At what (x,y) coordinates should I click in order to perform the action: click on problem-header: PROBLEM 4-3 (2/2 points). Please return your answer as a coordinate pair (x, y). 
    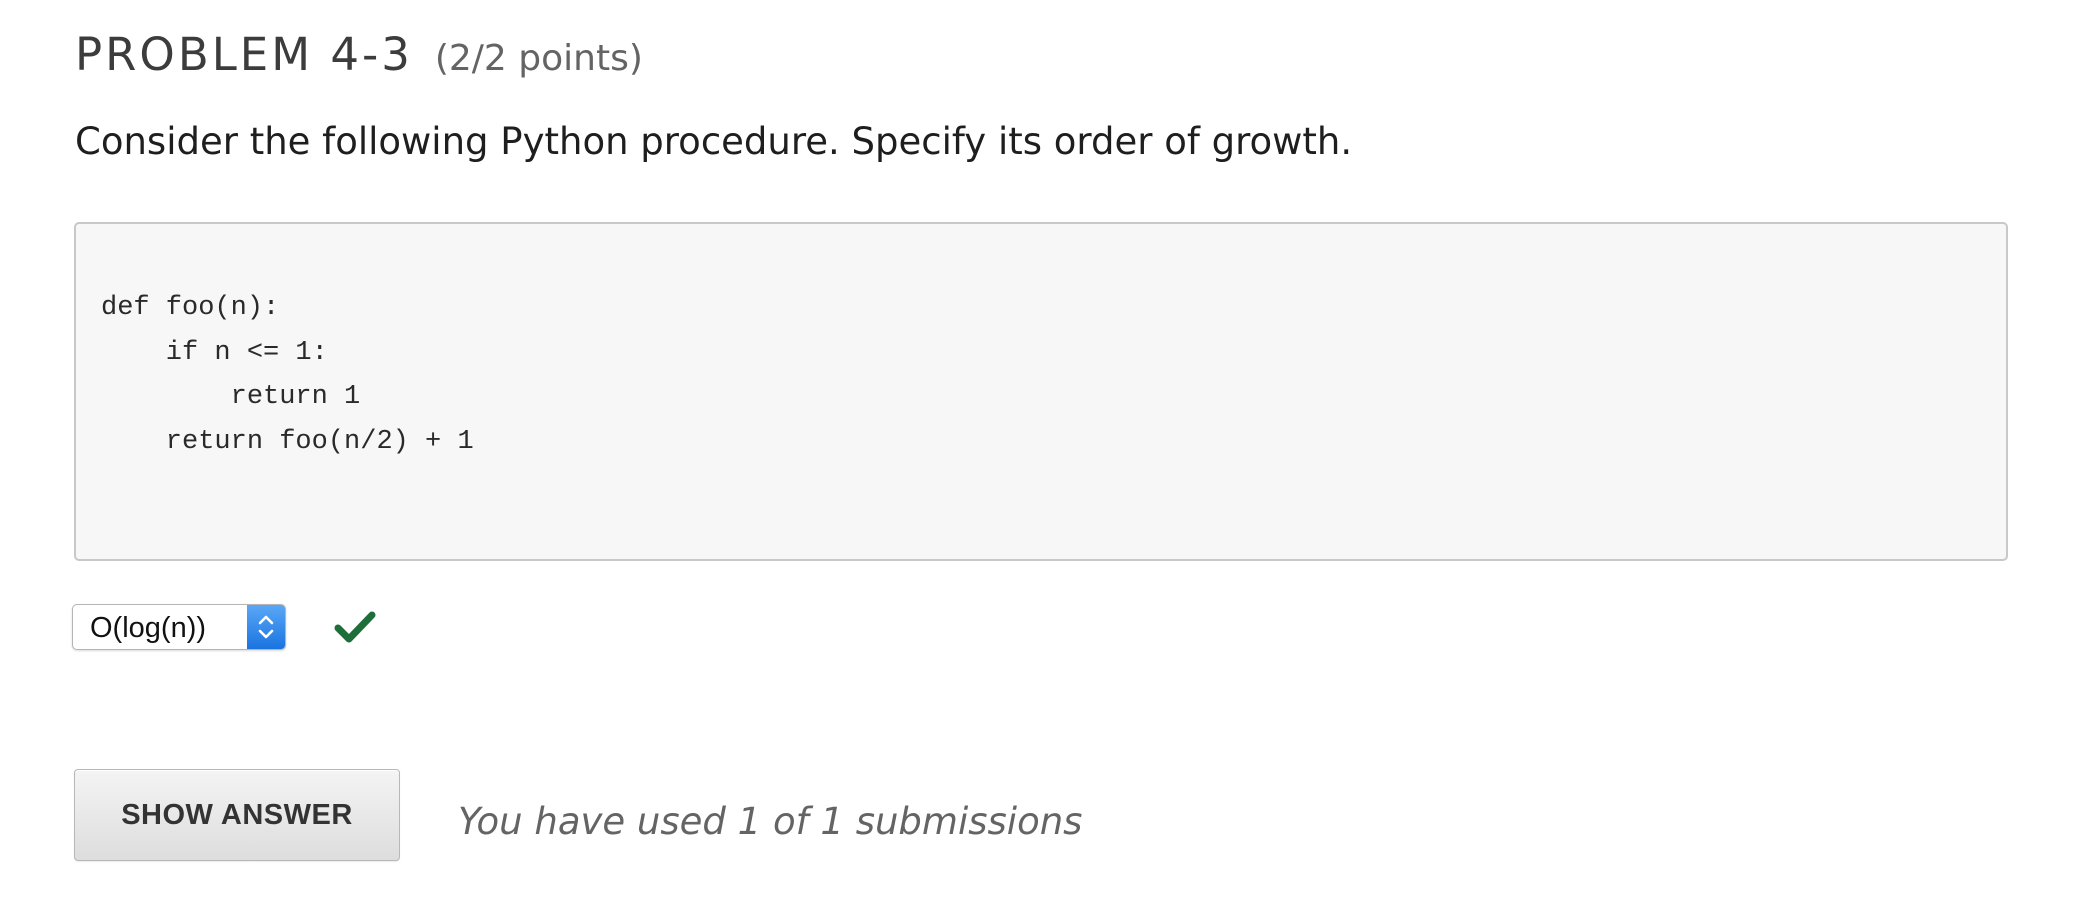
    Looking at the image, I should click on (359, 54).